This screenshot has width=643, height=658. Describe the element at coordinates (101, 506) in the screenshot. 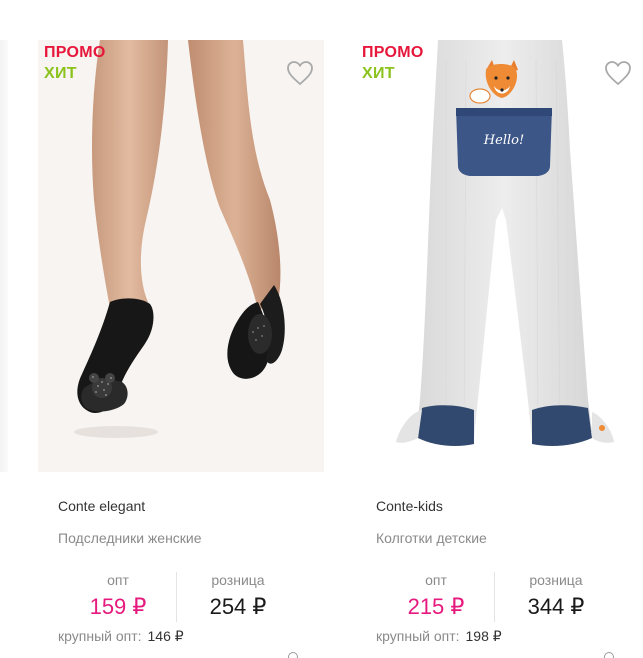

I see `product-brand: Conte elegant` at that location.